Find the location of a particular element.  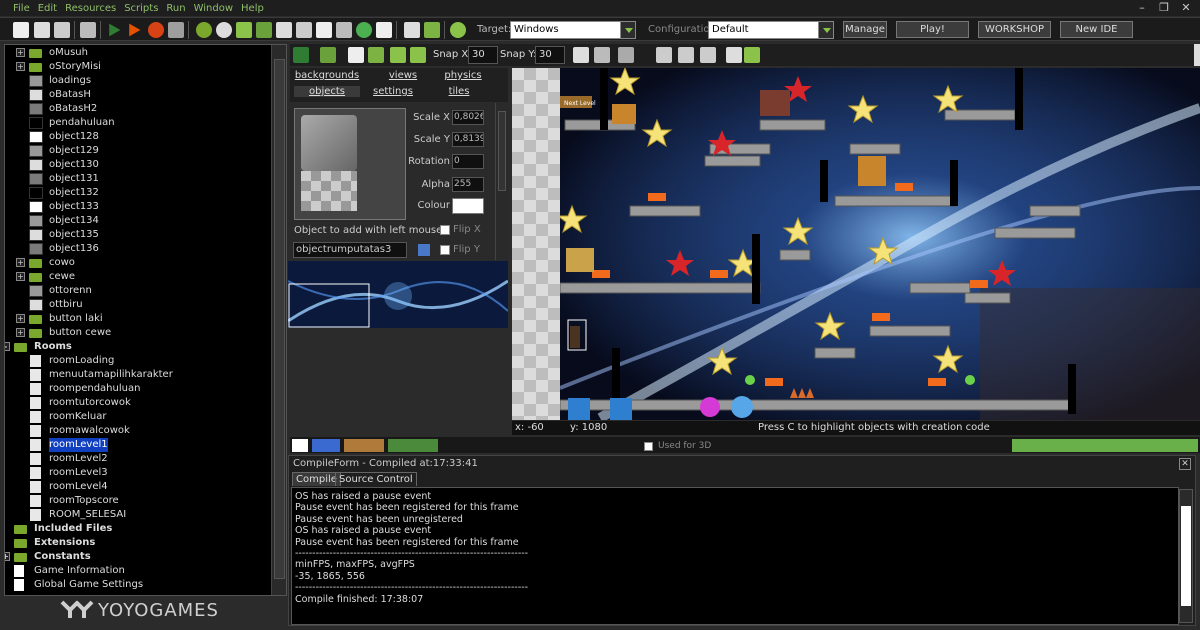

export-icon is located at coordinates (88, 30).